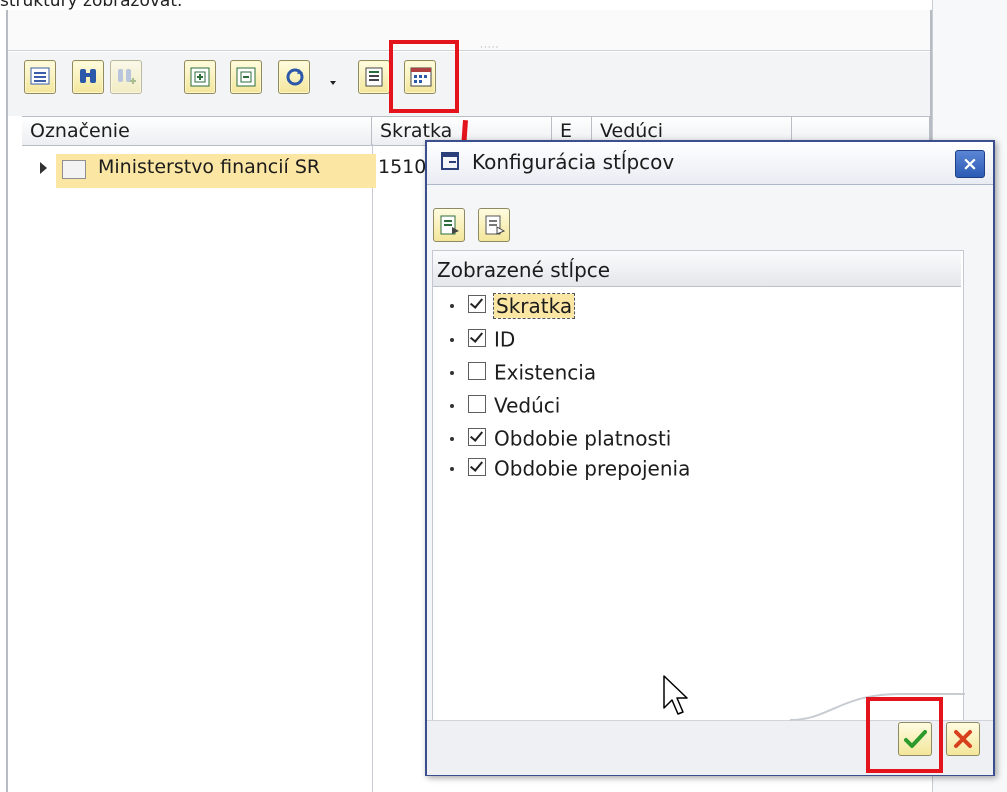 The width and height of the screenshot is (1007, 792). What do you see at coordinates (545, 372) in the screenshot?
I see `list-item-label: Existencia` at bounding box center [545, 372].